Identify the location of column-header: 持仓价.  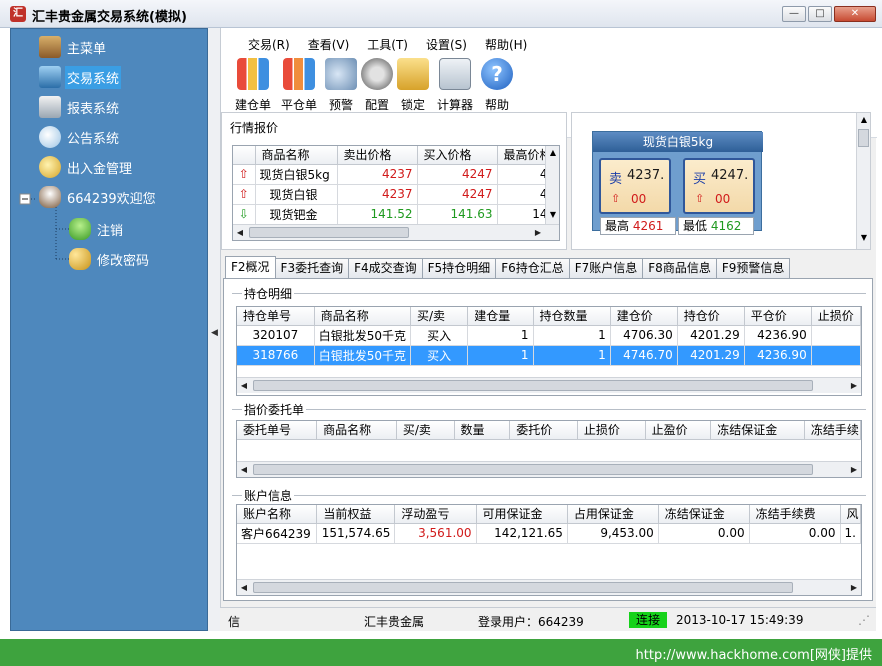
(711, 316).